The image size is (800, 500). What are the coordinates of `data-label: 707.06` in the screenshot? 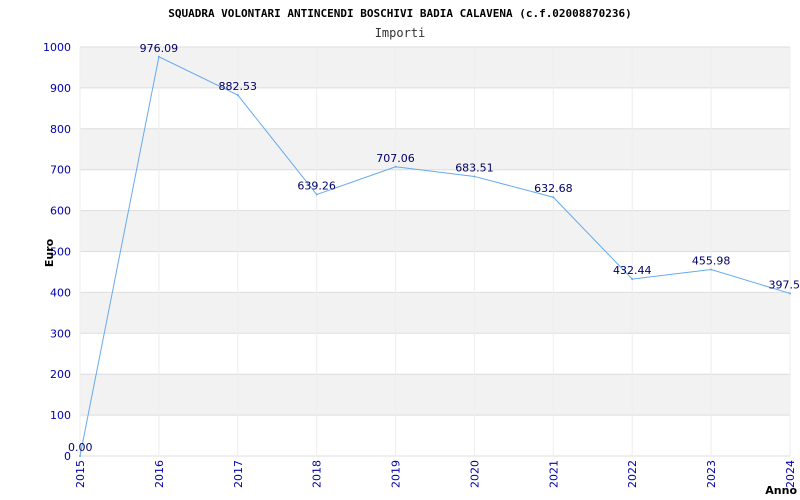 It's located at (395, 158).